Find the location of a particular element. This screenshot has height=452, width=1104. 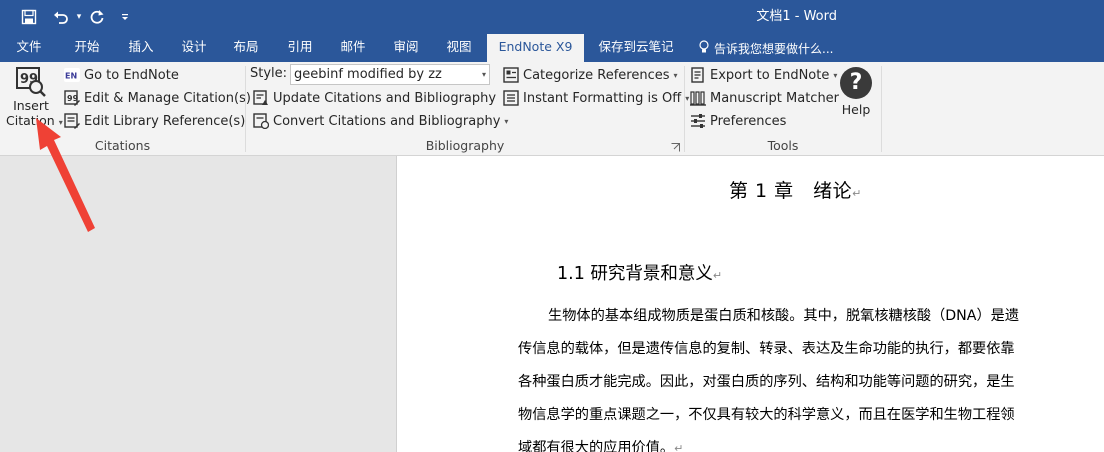

edit-library-references-button: Edit Library Reference(s) is located at coordinates (154, 121).